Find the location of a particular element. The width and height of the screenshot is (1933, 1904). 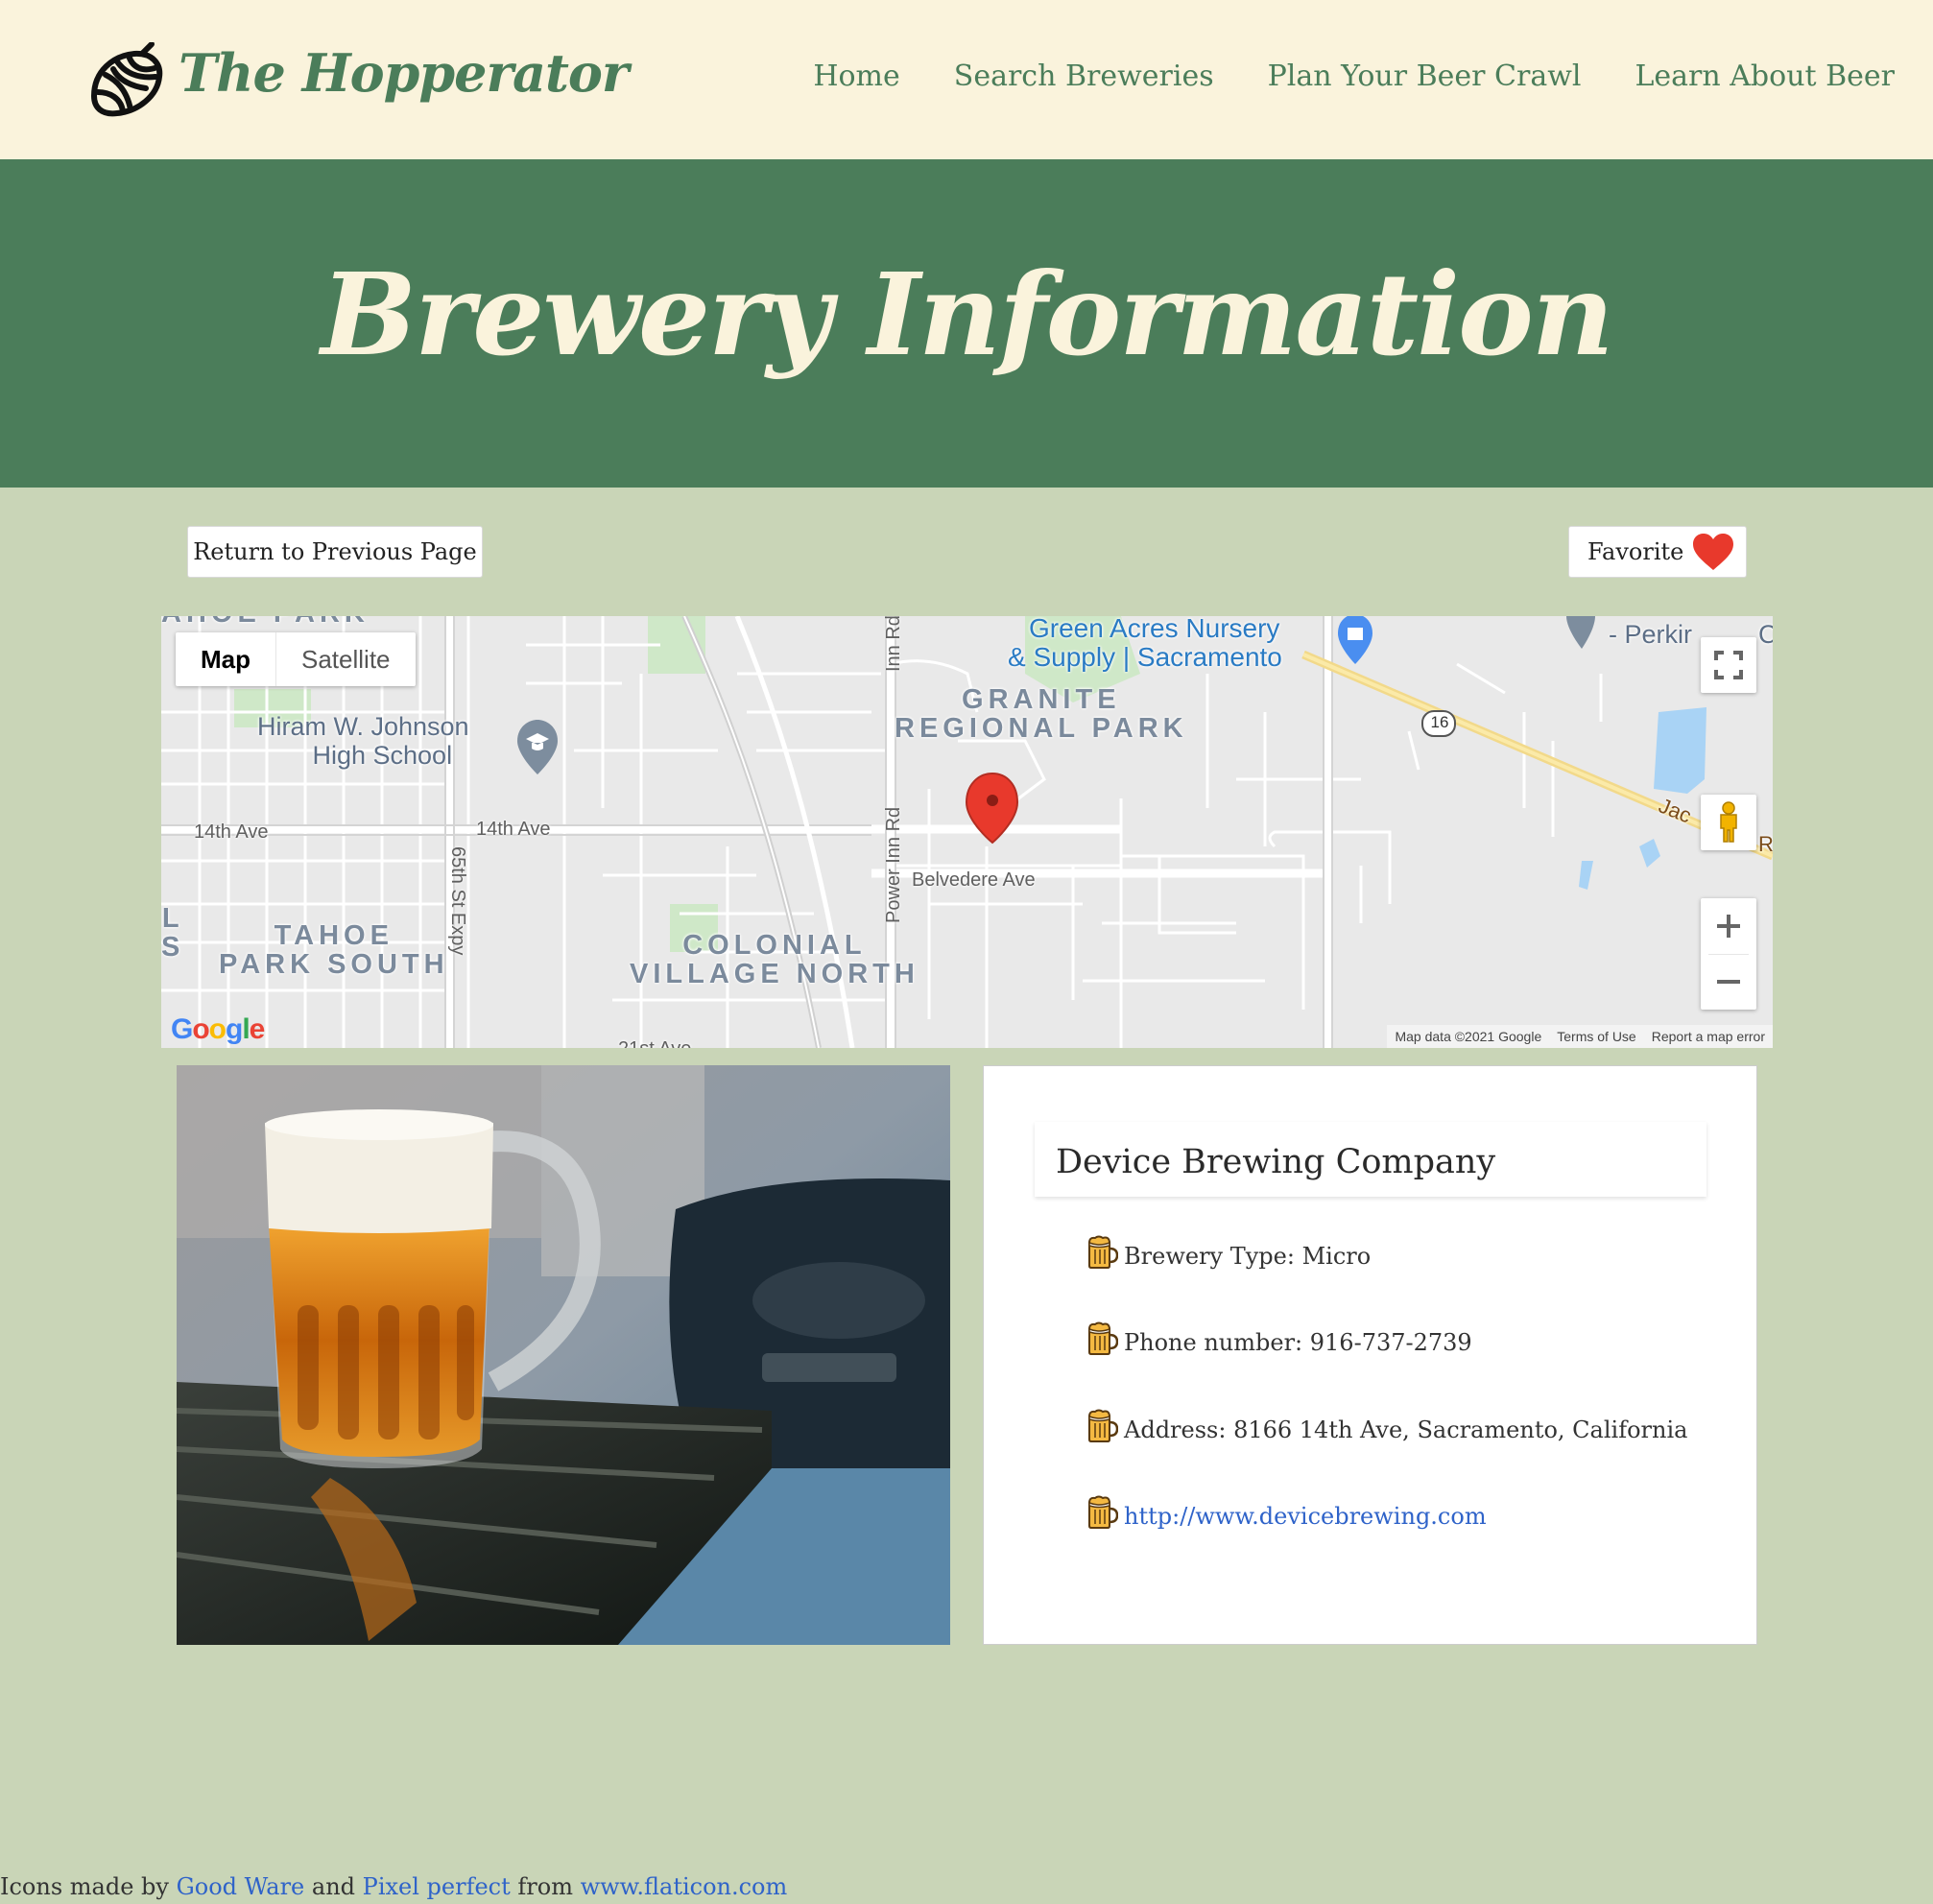

pegman-icon is located at coordinates (1729, 822).